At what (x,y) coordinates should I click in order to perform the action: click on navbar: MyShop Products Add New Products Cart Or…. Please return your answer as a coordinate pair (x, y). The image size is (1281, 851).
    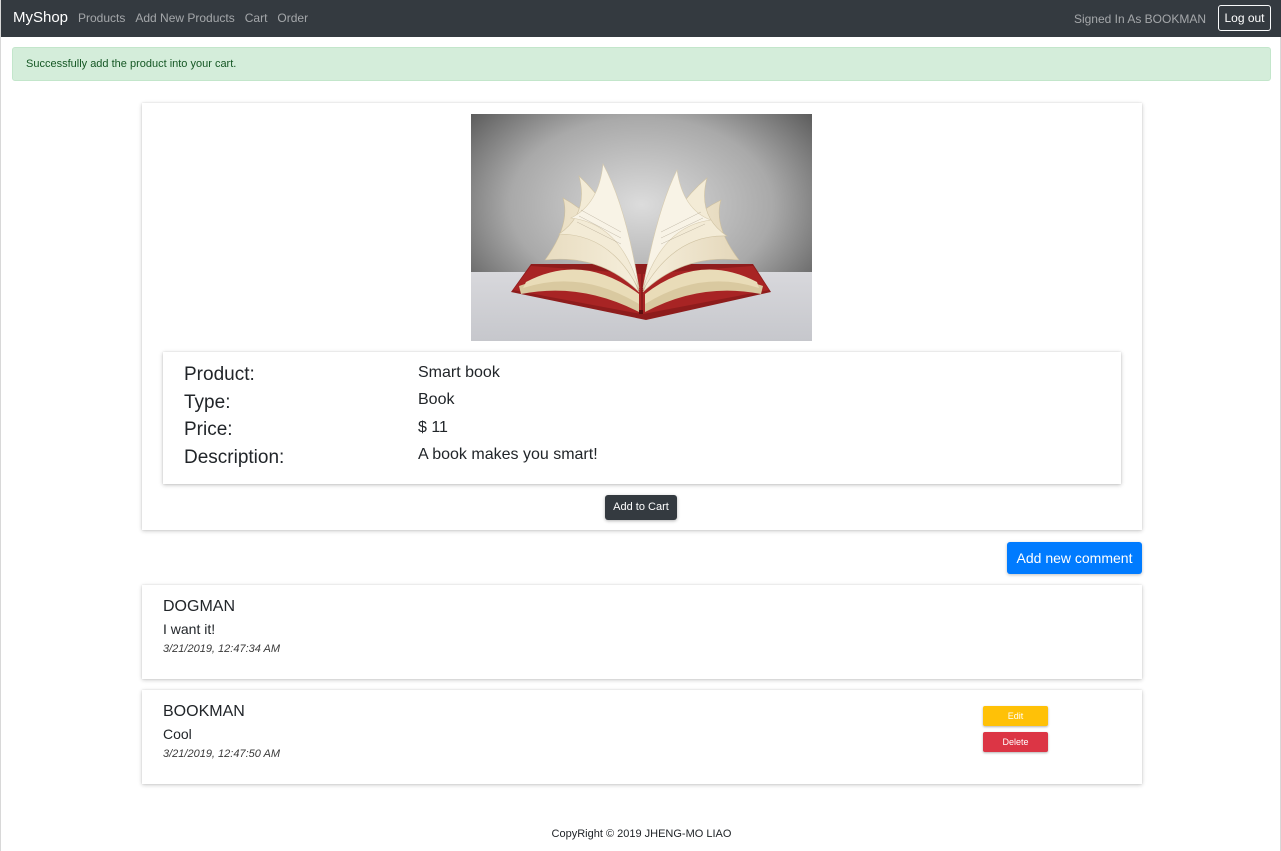
    Looking at the image, I should click on (641, 18).